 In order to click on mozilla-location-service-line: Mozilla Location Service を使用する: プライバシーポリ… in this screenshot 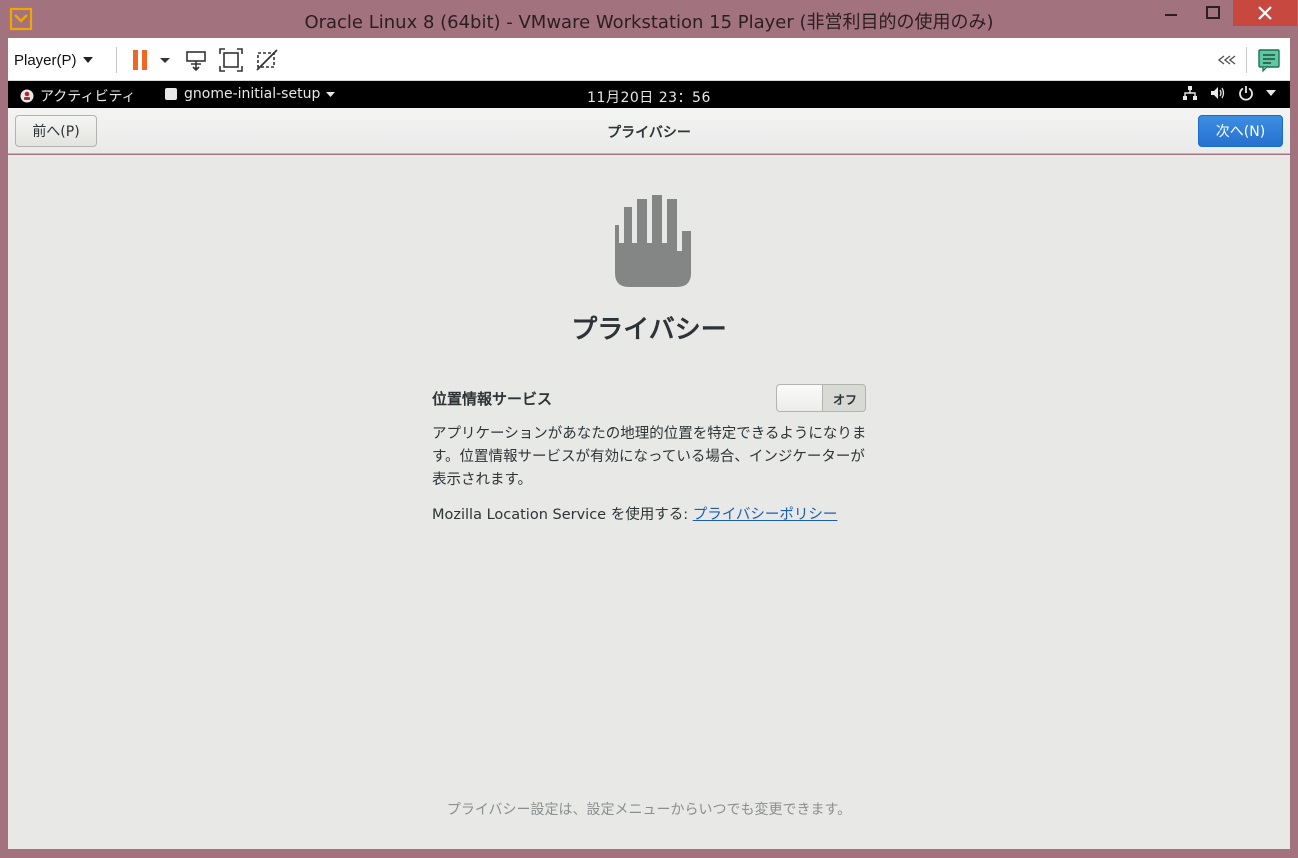, I will do `click(634, 513)`.